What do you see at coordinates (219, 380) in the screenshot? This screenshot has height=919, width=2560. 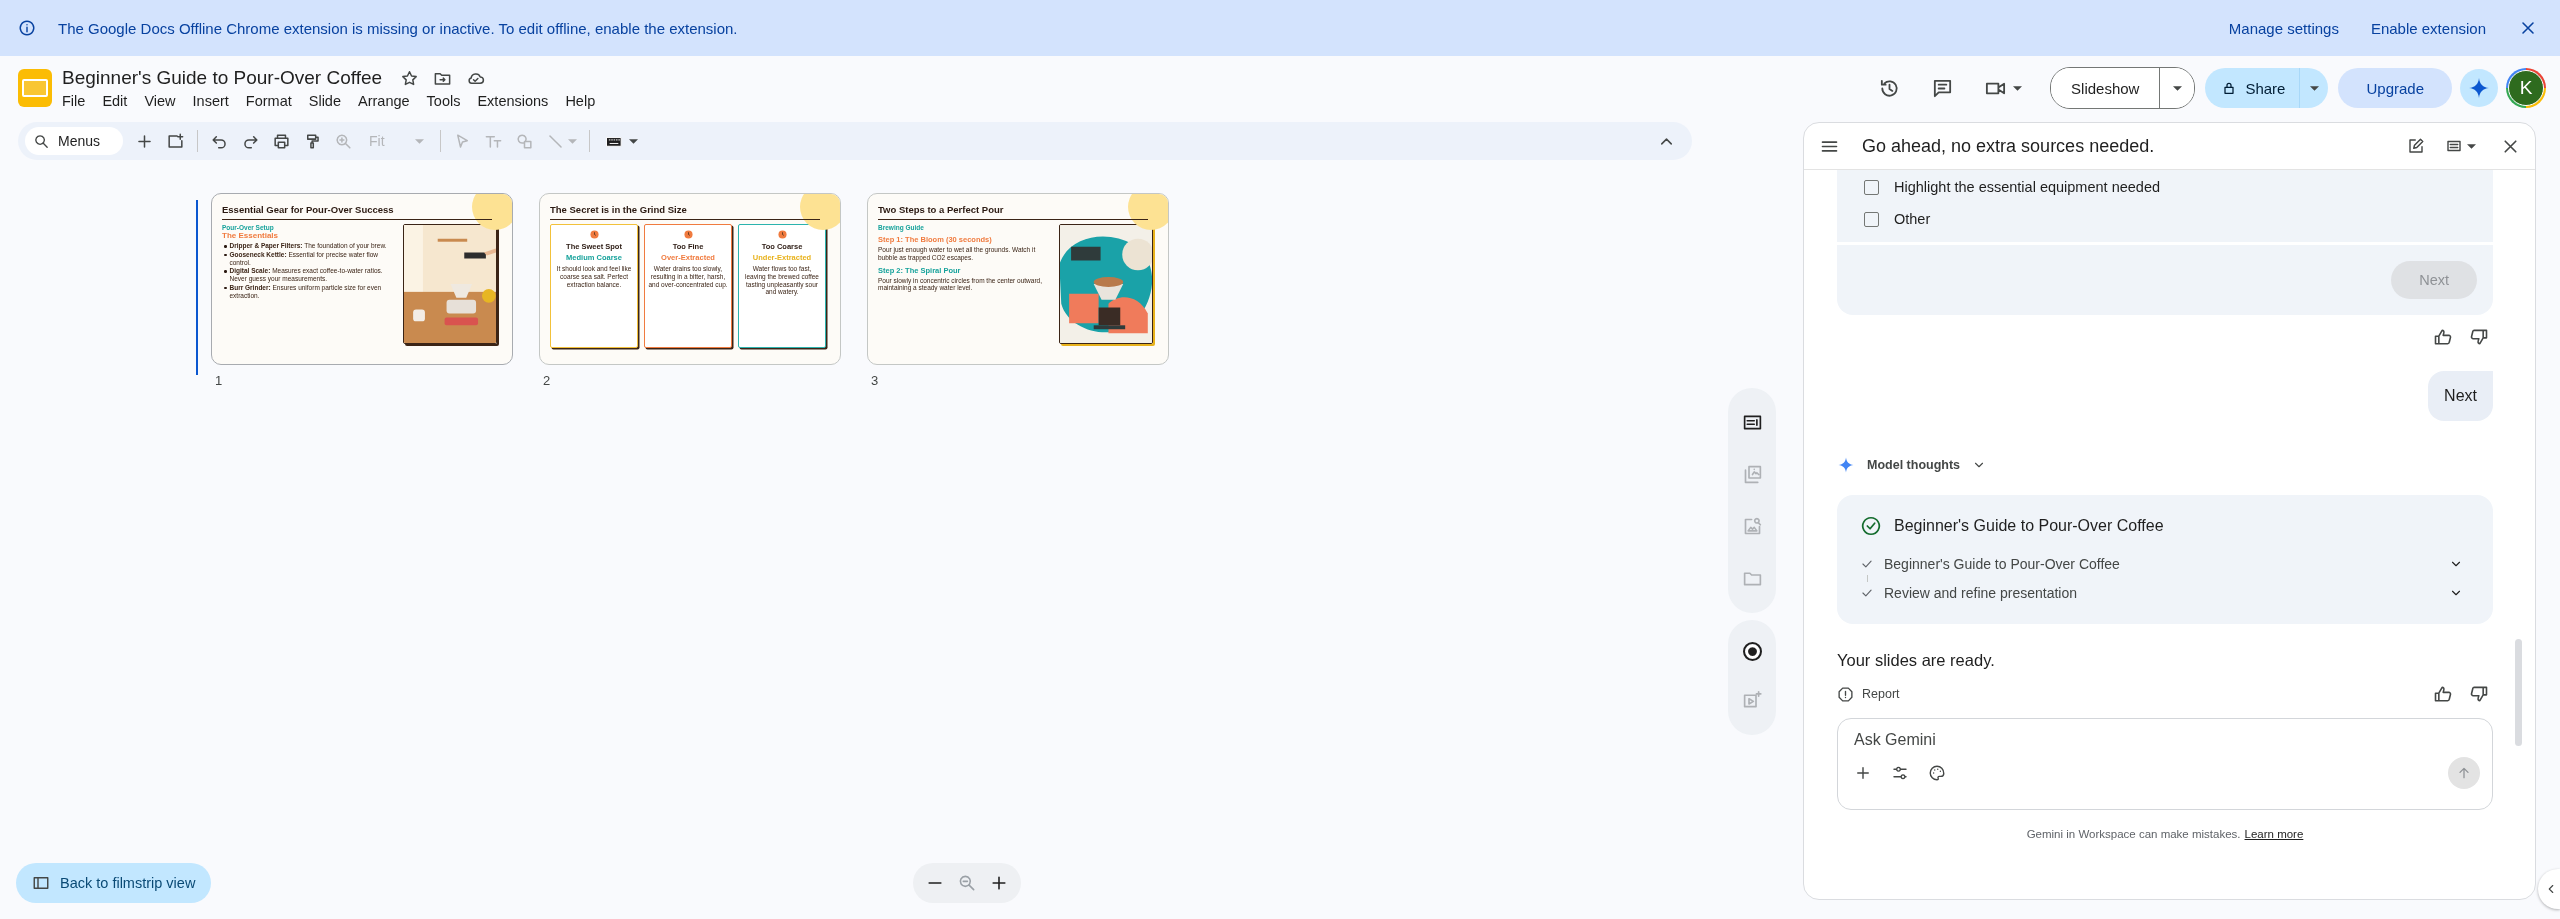 I see `slide-number: 1` at bounding box center [219, 380].